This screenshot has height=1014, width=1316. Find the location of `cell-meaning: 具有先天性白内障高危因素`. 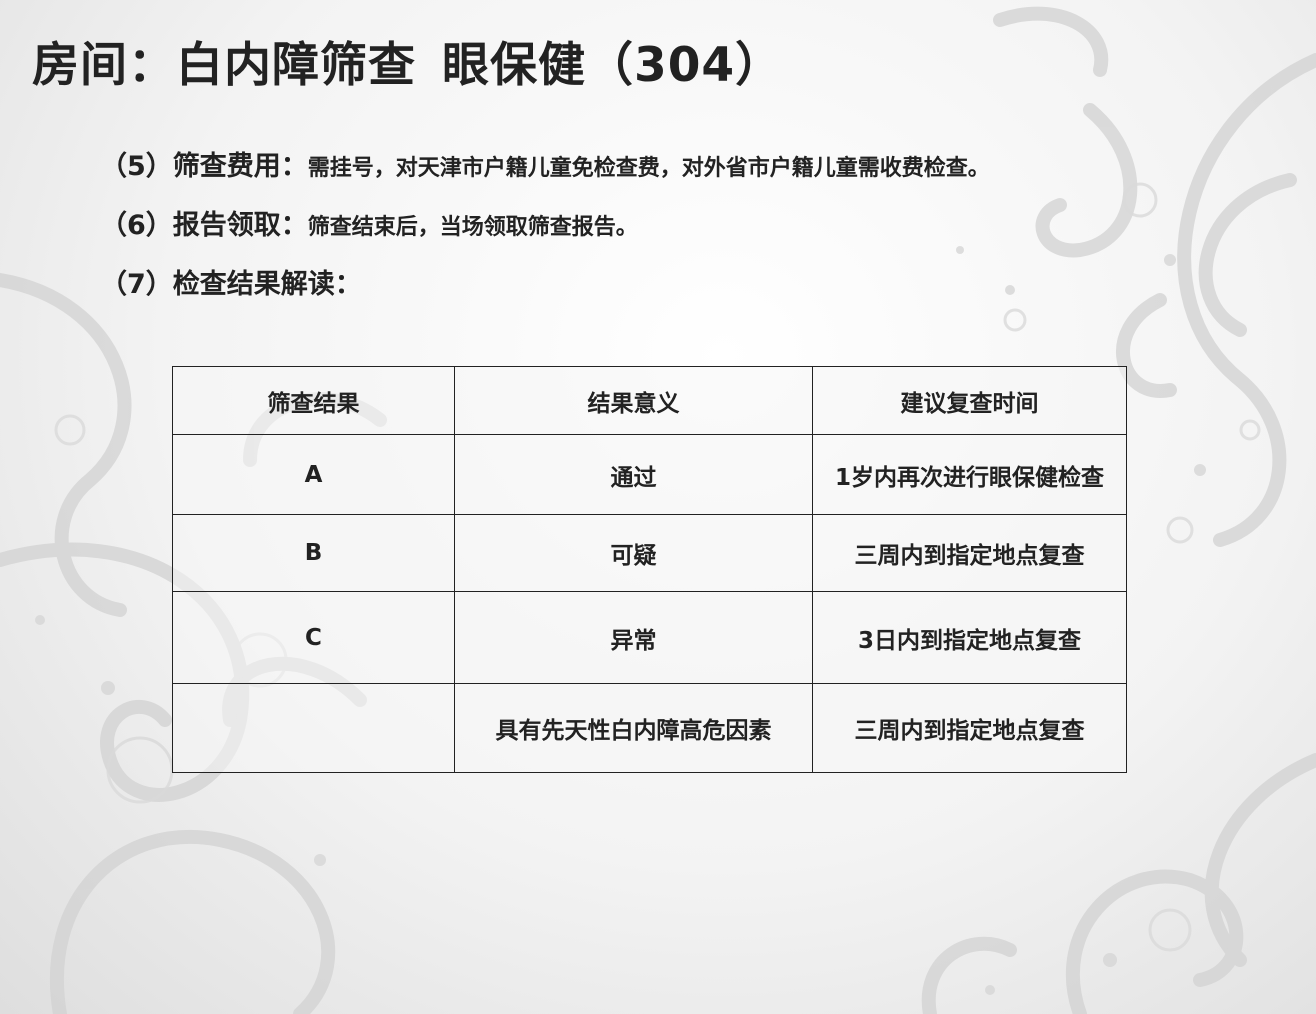

cell-meaning: 具有先天性白内障高危因素 is located at coordinates (633, 728).